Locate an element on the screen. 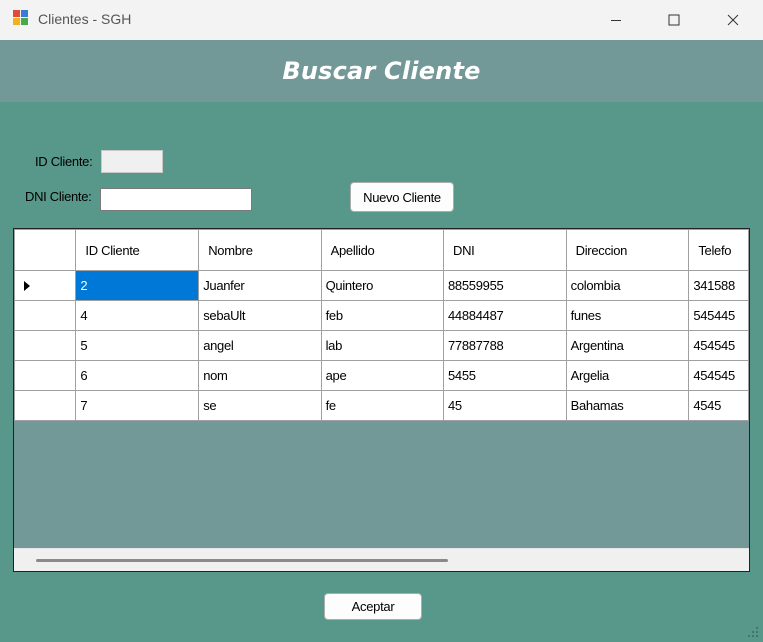 Image resolution: width=763 pixels, height=642 pixels. table-cell: 5 is located at coordinates (137, 345).